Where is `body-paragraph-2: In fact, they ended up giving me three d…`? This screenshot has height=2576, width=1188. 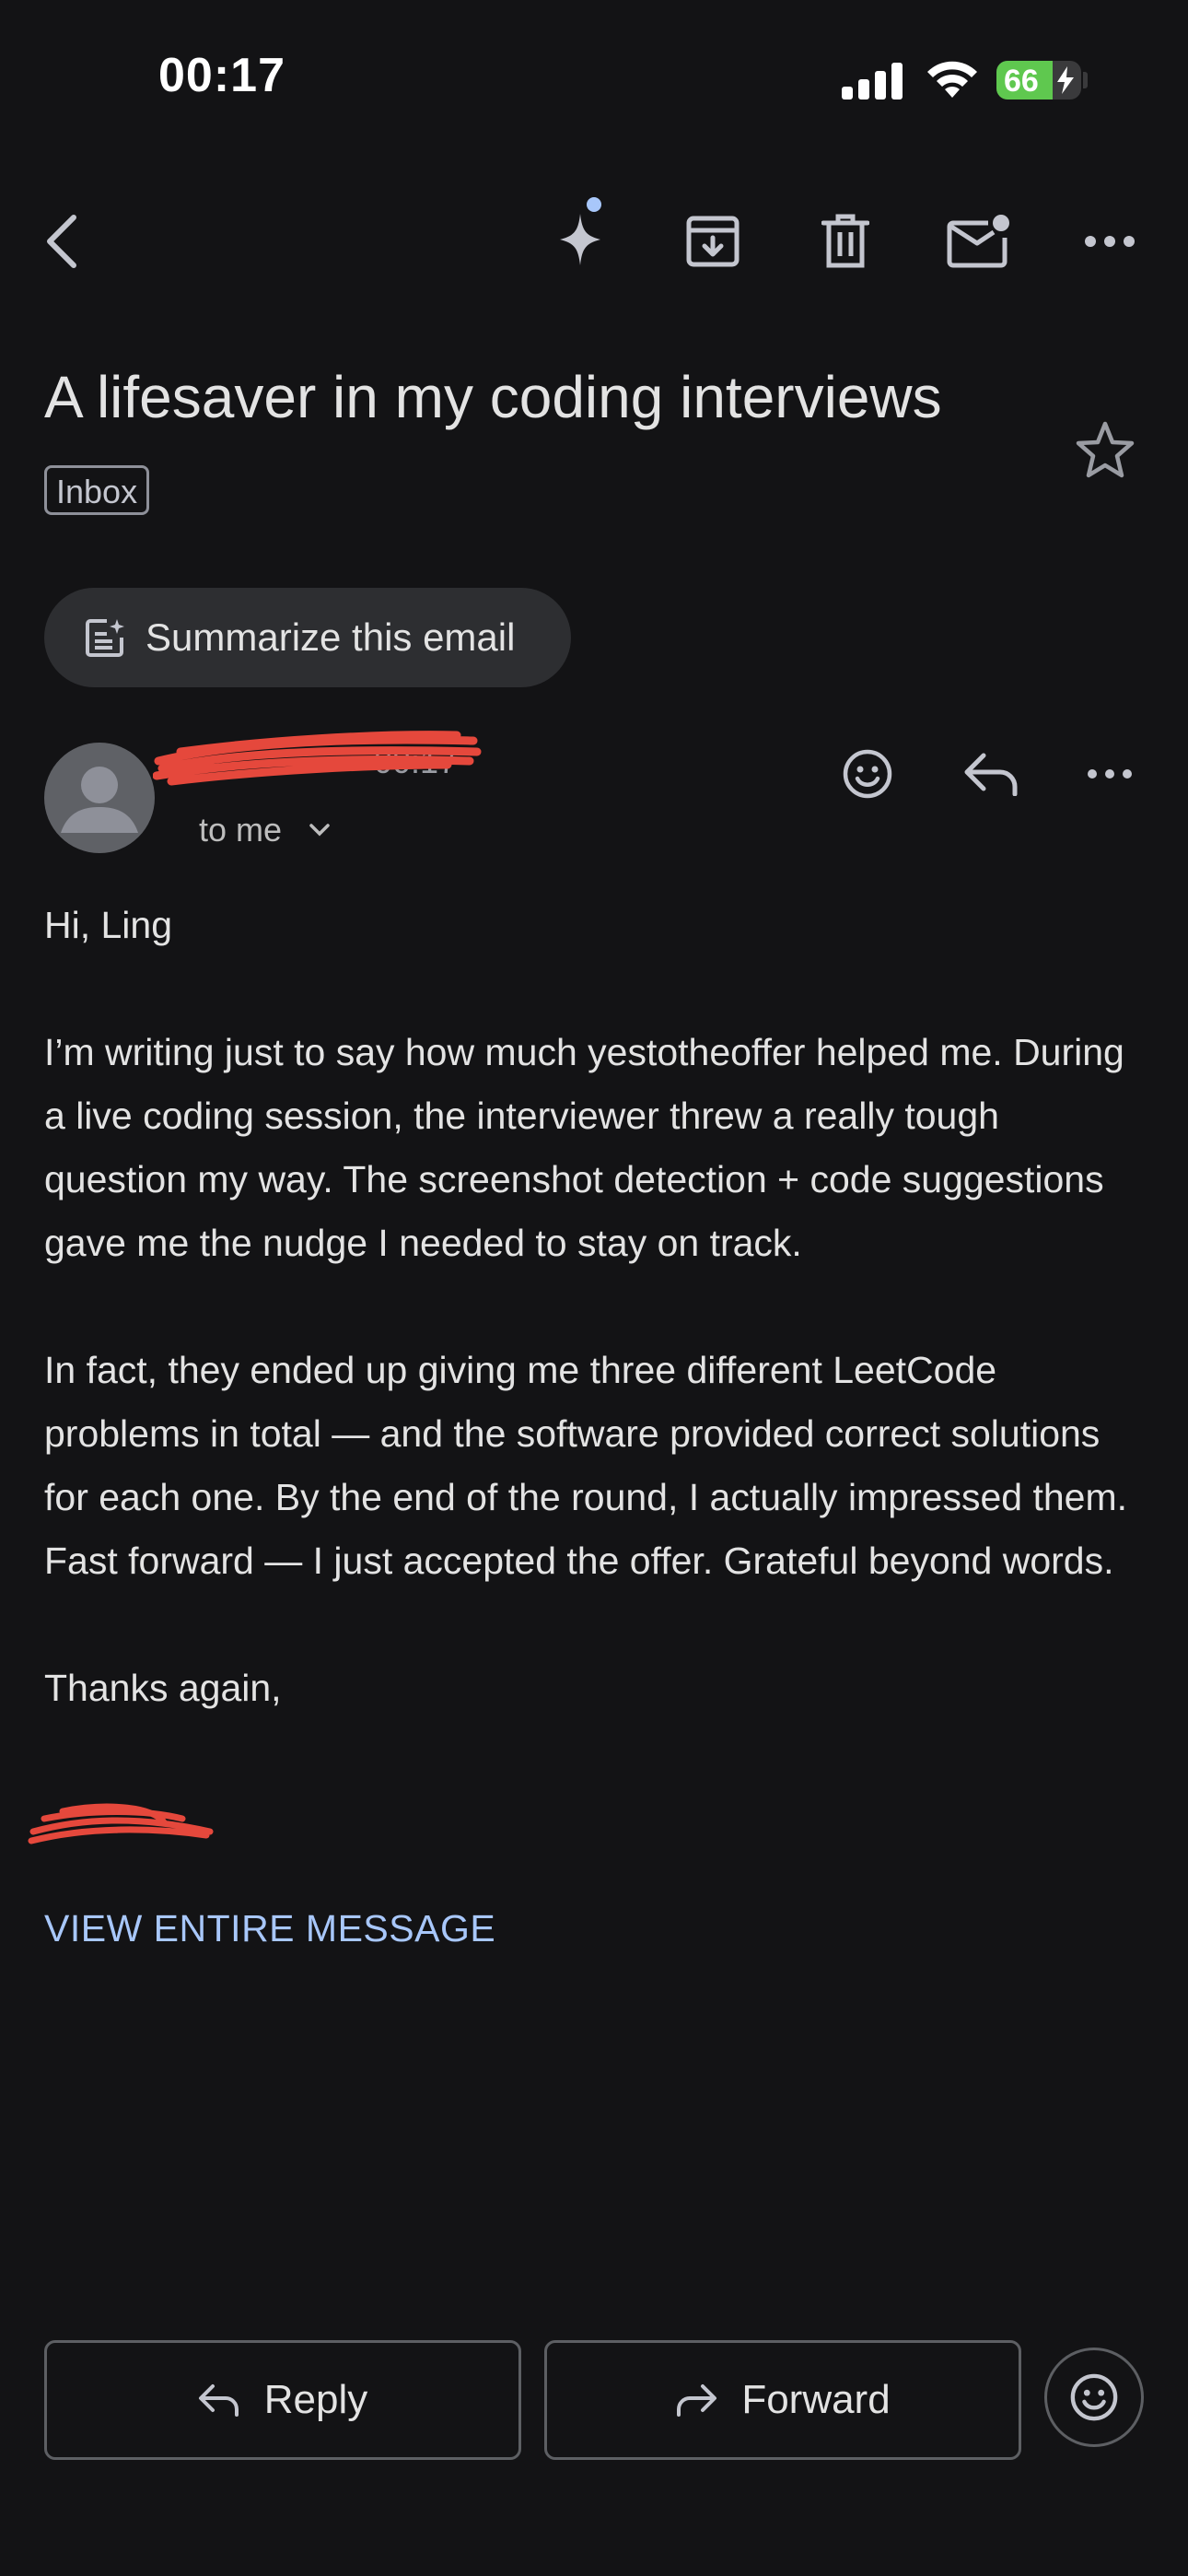 body-paragraph-2: In fact, they ended up giving me three d… is located at coordinates (586, 1465).